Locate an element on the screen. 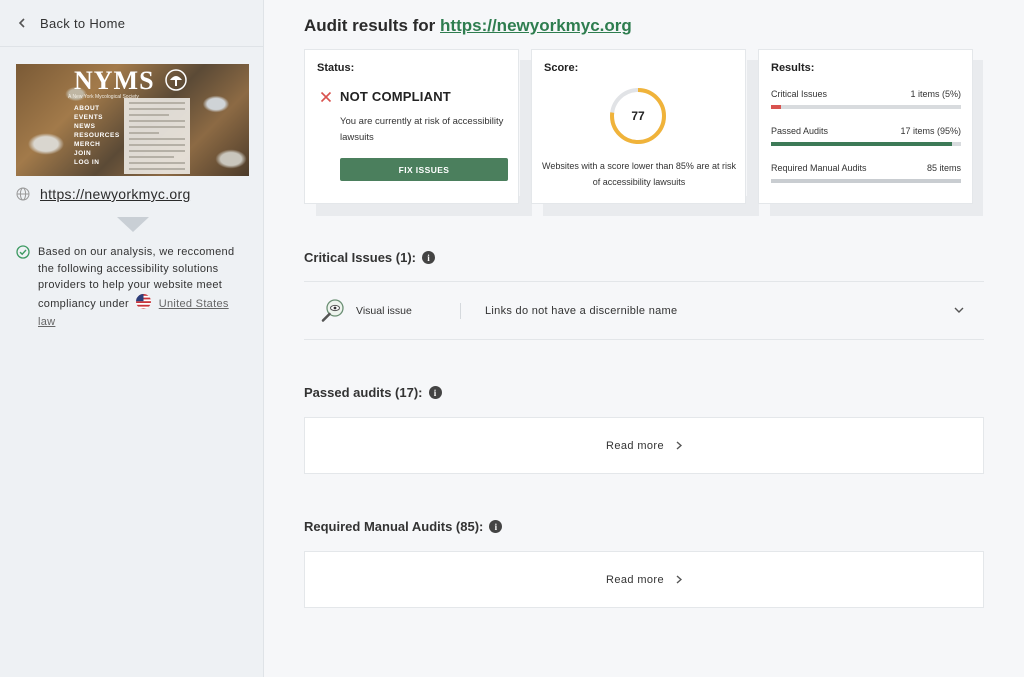  us-flag-icon is located at coordinates (144, 304).